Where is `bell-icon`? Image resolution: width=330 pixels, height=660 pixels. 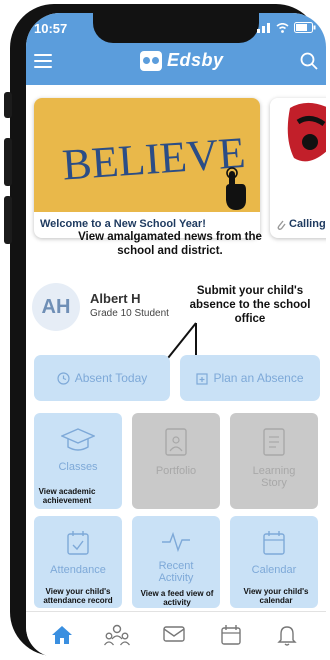
bell-icon is located at coordinates (287, 635).